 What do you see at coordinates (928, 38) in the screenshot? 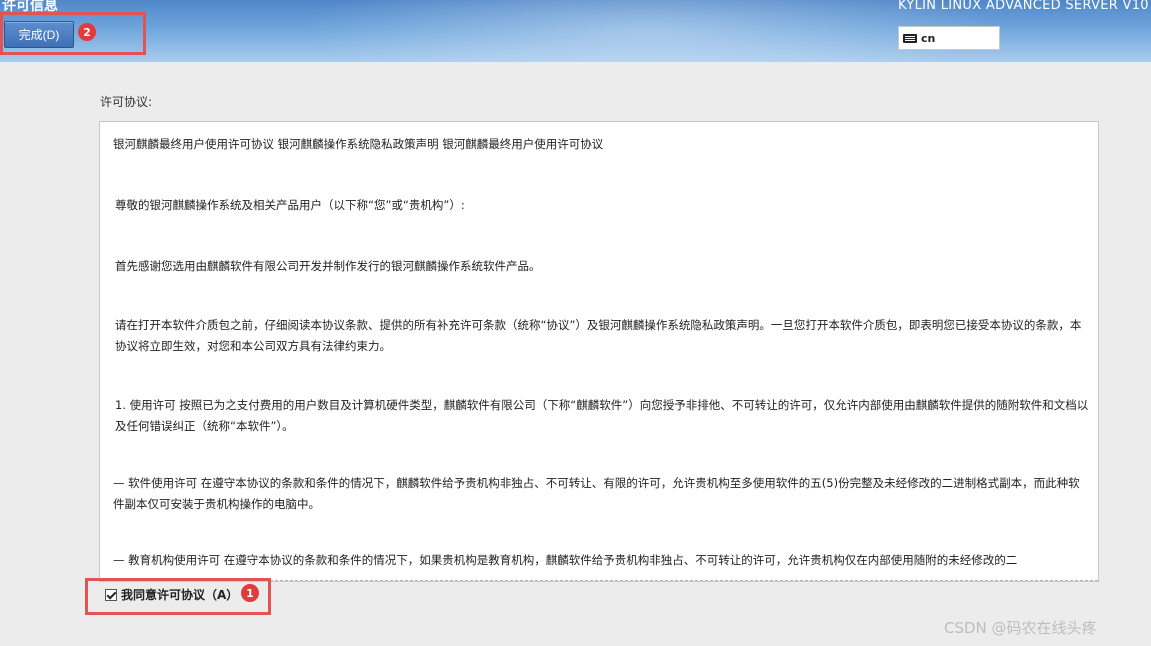
I see `keyboard-layout-label: cn` at bounding box center [928, 38].